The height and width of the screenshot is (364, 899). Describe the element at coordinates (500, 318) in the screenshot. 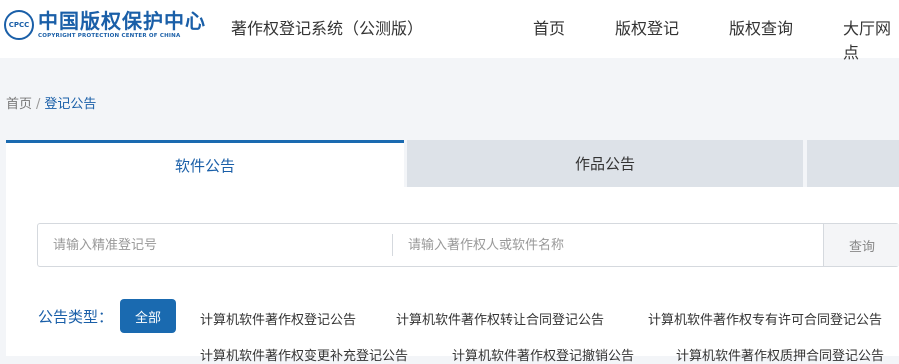

I see `type-transfer-contract: 计算机软件著作权转让合同登记公告` at that location.